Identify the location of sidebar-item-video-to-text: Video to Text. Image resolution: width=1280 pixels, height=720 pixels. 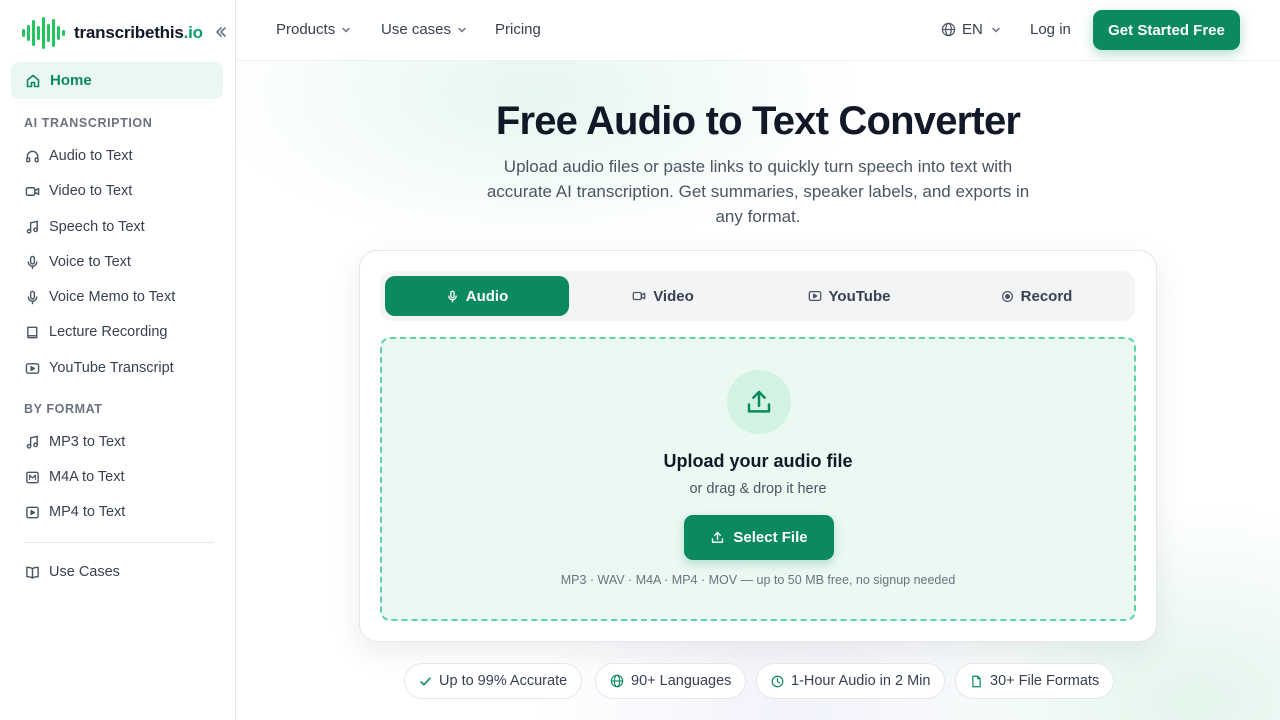
(78, 191).